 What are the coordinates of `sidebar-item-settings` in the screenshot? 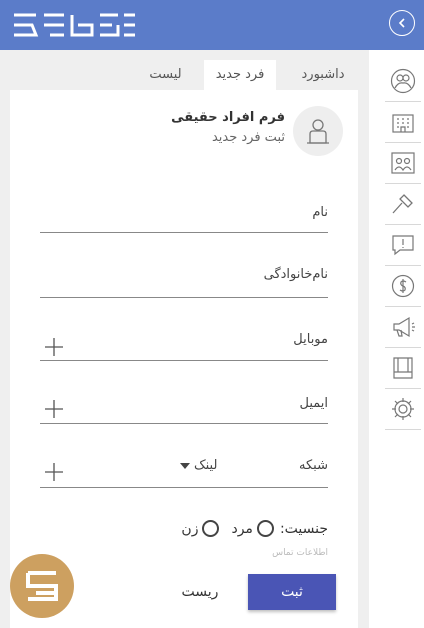 It's located at (403, 409).